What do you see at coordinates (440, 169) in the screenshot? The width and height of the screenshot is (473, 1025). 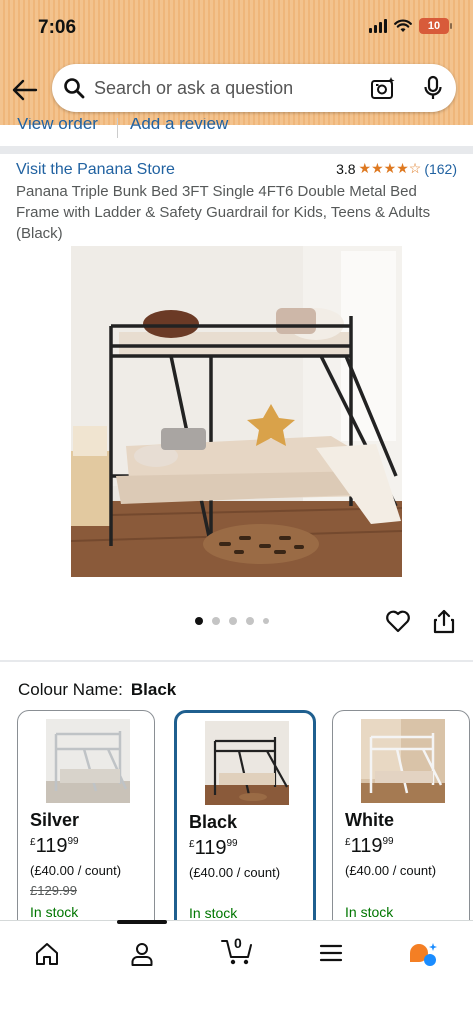 I see `rating-count: (162)` at bounding box center [440, 169].